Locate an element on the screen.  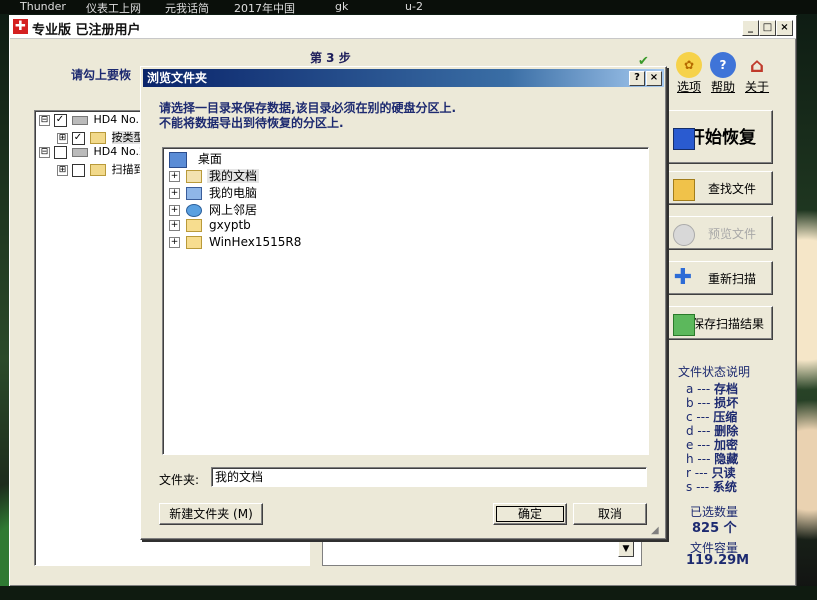
save-disk-icon is located at coordinates (684, 139).